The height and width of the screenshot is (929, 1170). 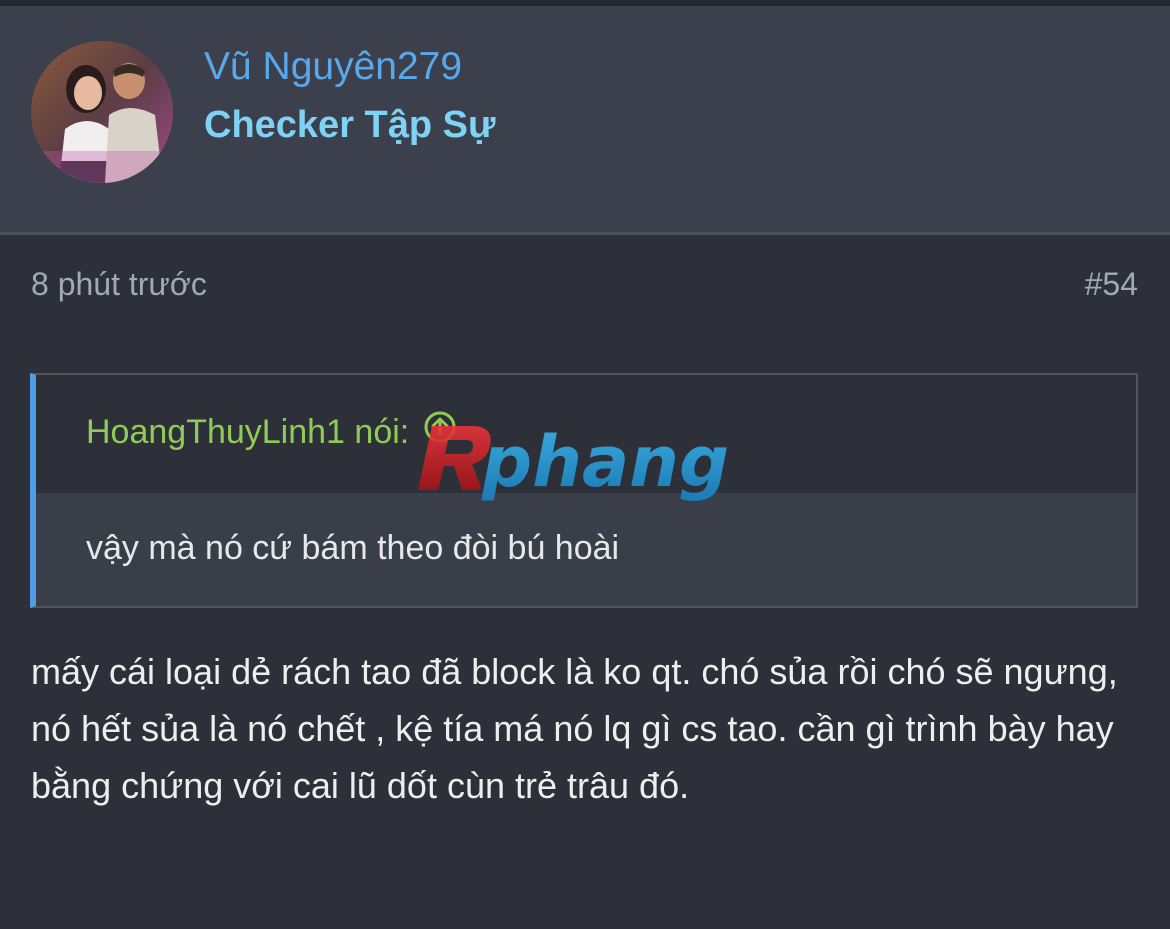 I want to click on user-title: Checker Tập Sự, so click(x=350, y=125).